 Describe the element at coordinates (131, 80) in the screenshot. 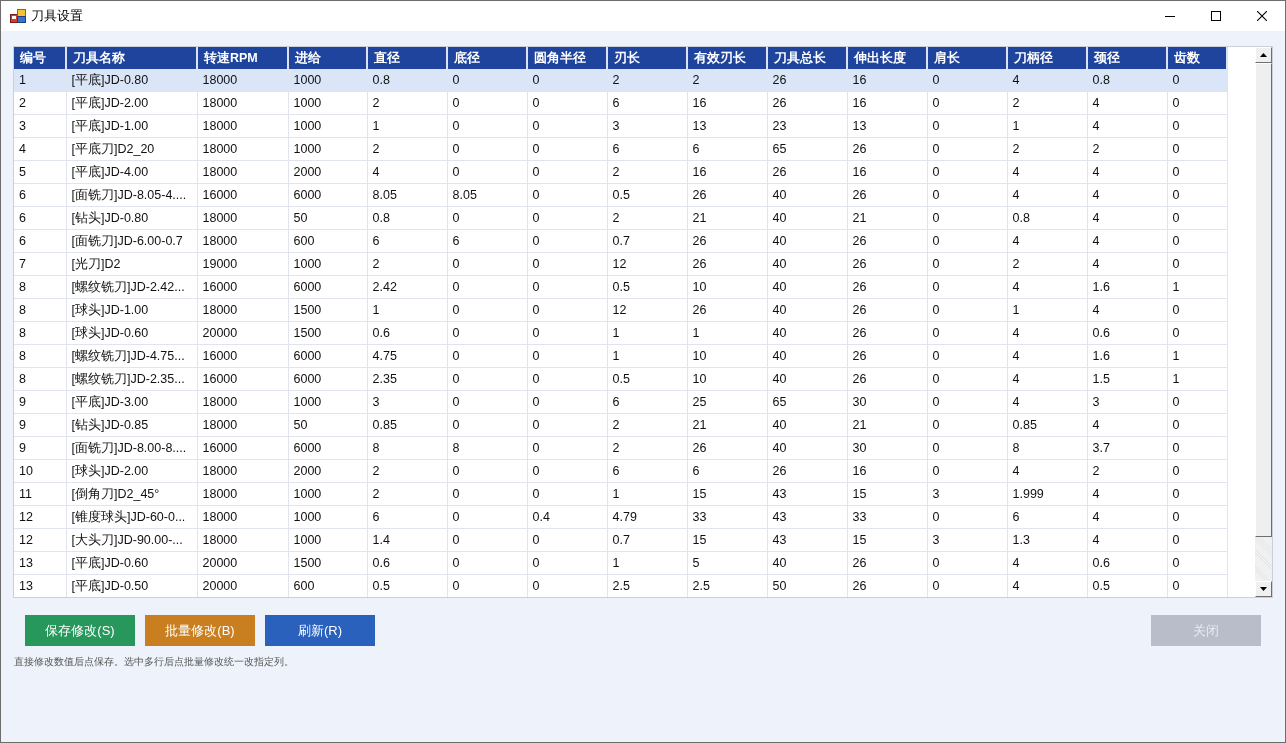

I see `table-cell: [平底]JD-0.80` at that location.